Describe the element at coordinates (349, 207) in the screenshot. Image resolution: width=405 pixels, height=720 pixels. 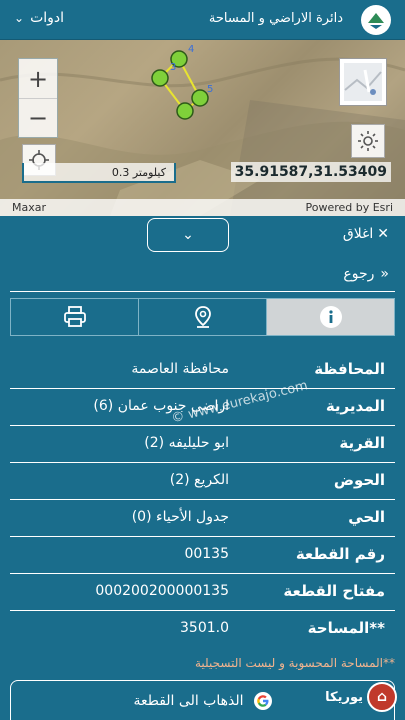
I see `esri-credit: Powered by Esri` at that location.